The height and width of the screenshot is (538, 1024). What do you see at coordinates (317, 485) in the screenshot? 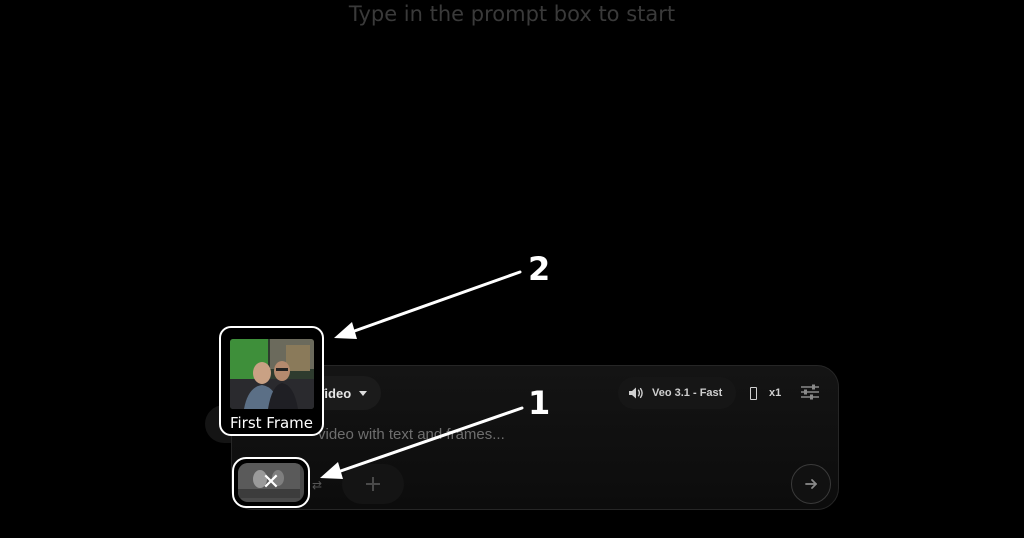
I see `swap-frames-icon: ⇄` at bounding box center [317, 485].